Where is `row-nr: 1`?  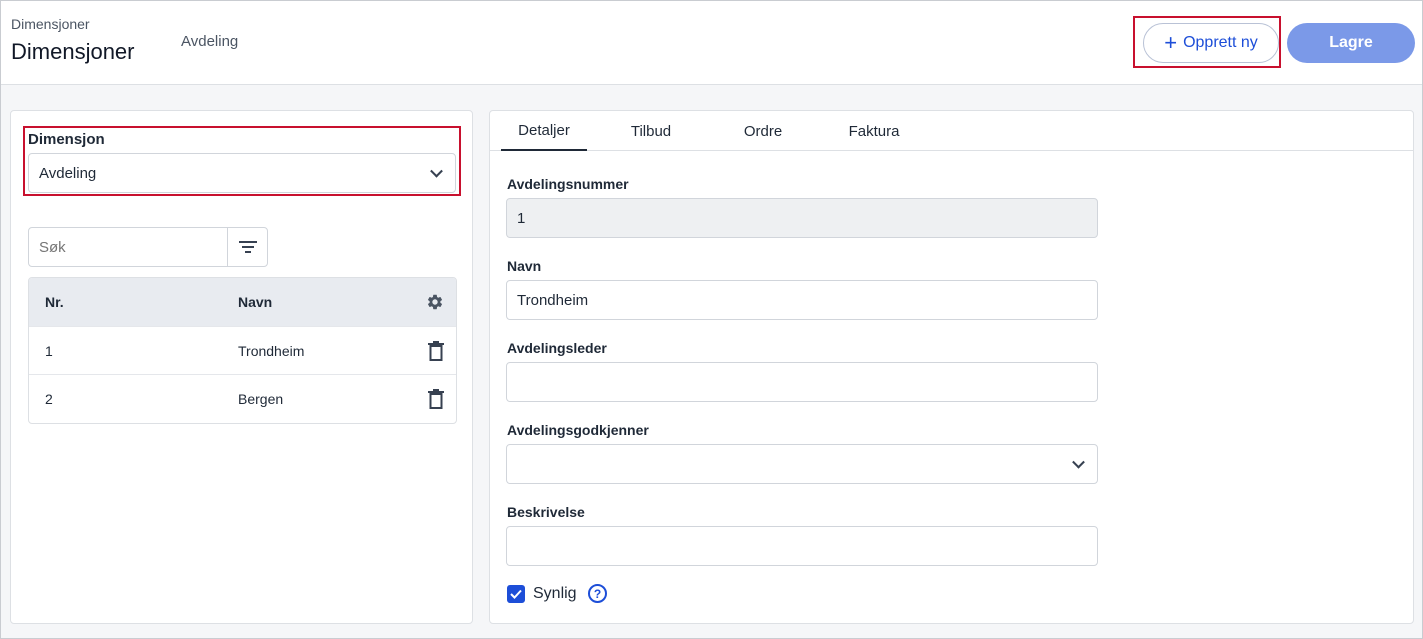 row-nr: 1 is located at coordinates (49, 350).